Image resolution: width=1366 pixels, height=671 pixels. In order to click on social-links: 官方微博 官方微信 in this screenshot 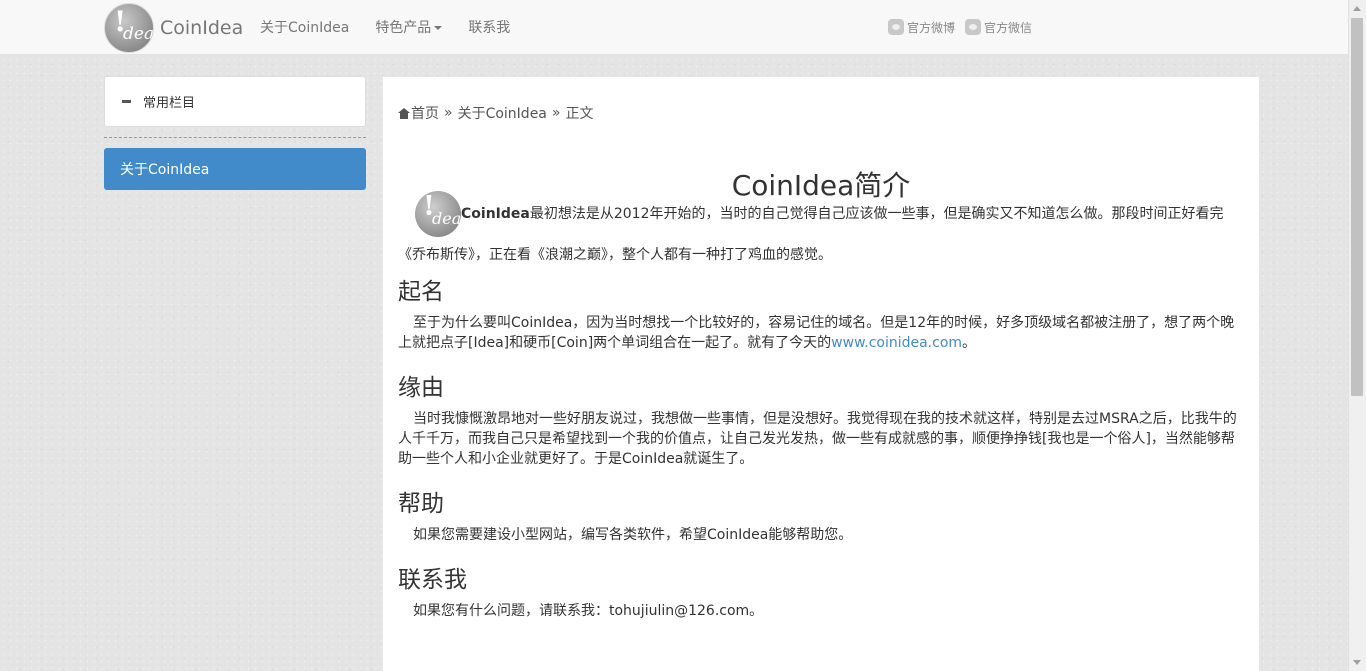, I will do `click(965, 27)`.